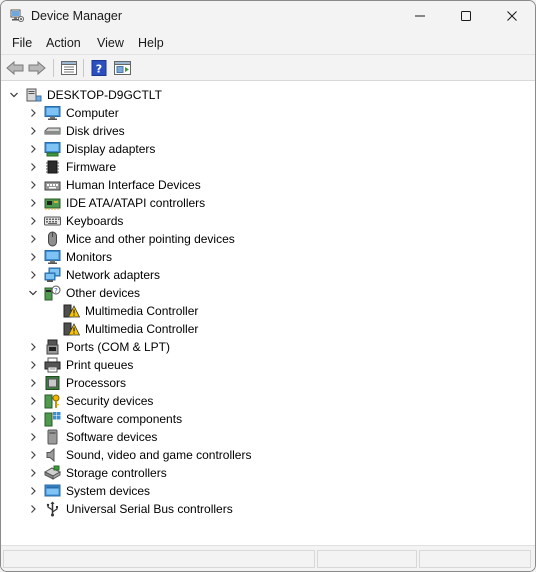 The height and width of the screenshot is (572, 536). What do you see at coordinates (268, 16) in the screenshot?
I see `title-bar: Device Manager` at bounding box center [268, 16].